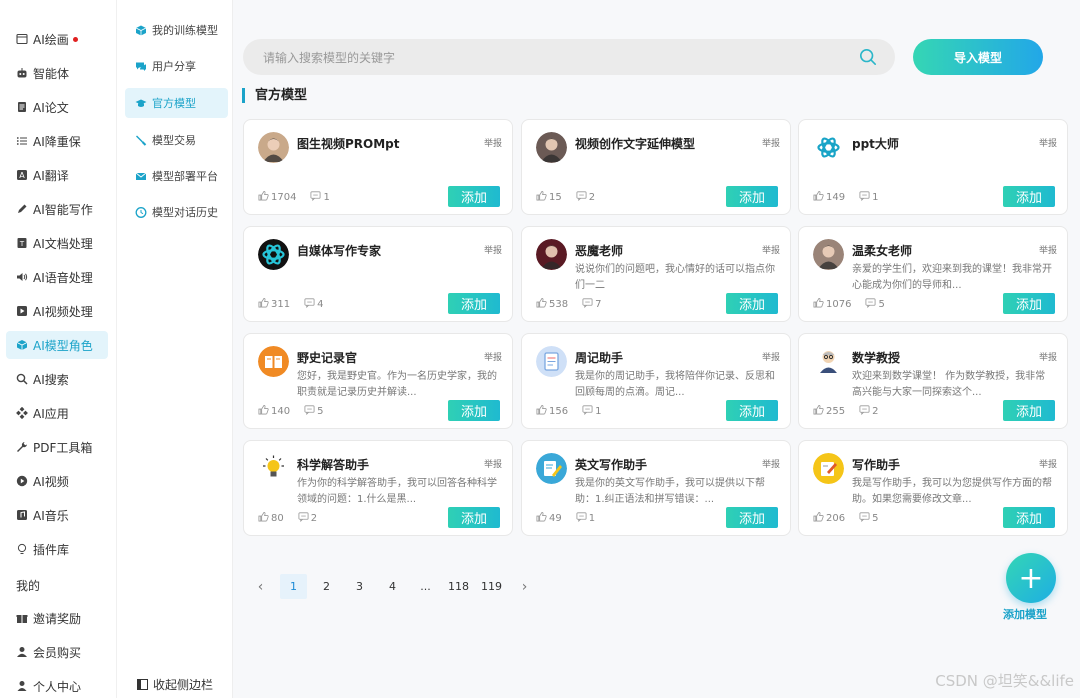 The width and height of the screenshot is (1080, 698). Describe the element at coordinates (271, 518) in the screenshot. I see `like-count: 80` at that location.